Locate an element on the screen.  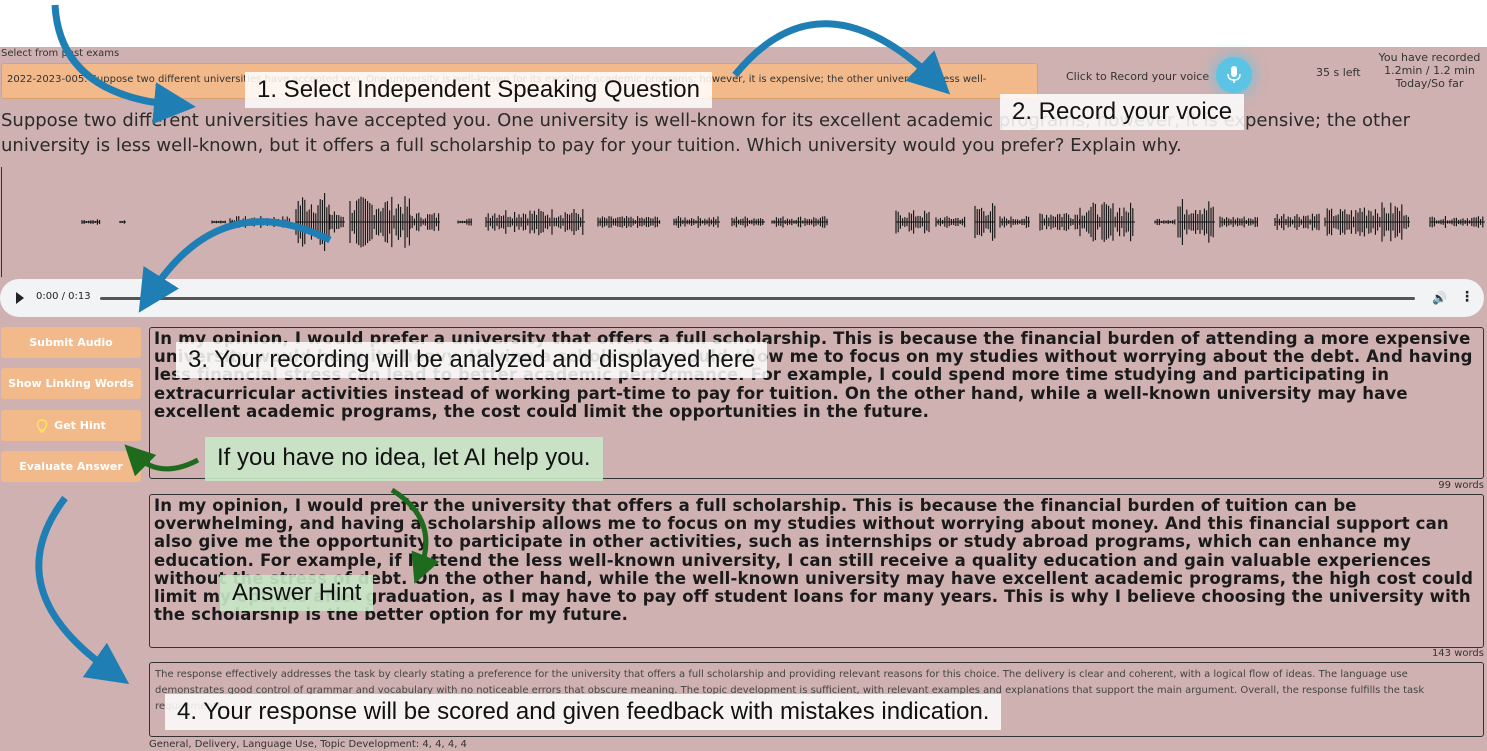
more-options-icon: ⋮ is located at coordinates (1467, 297).